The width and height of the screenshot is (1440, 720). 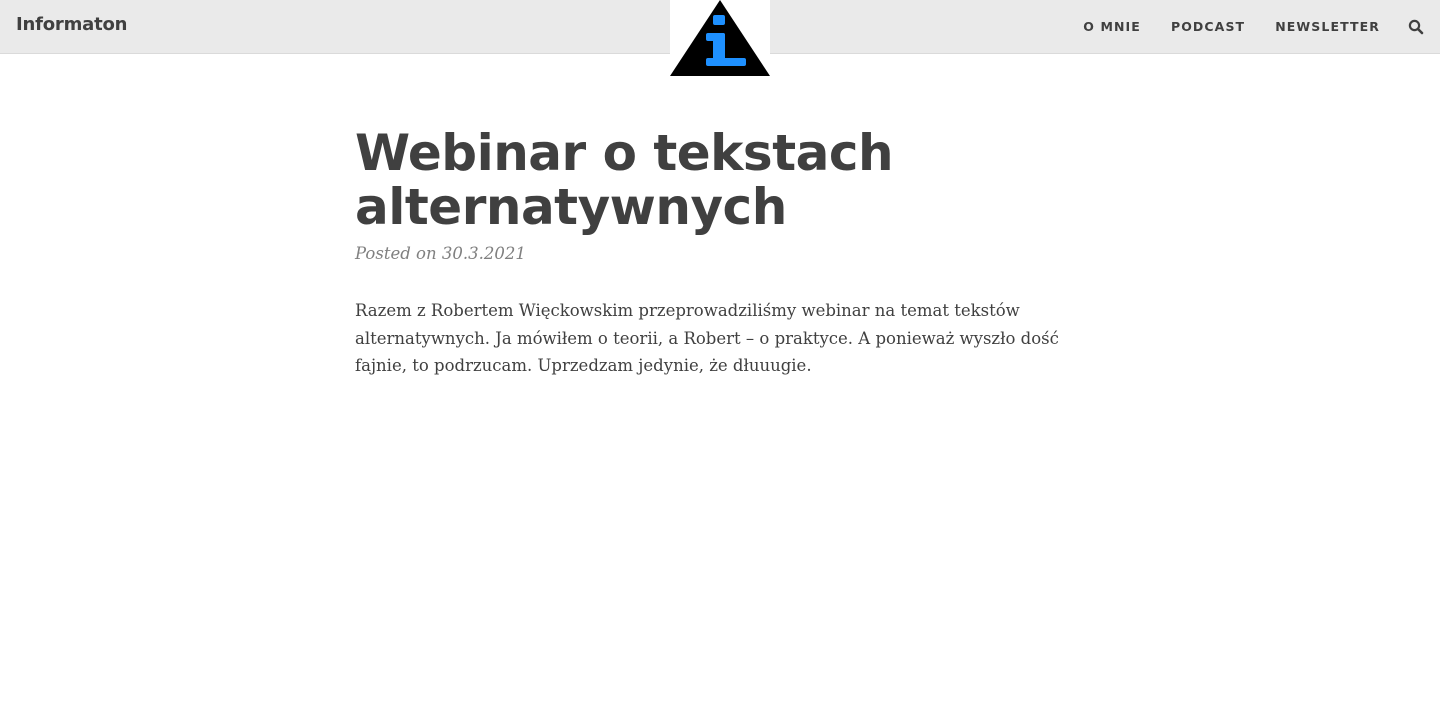 I want to click on main-nav: O MNIE PODCAST NEWSLETTER, so click(x=1231, y=26).